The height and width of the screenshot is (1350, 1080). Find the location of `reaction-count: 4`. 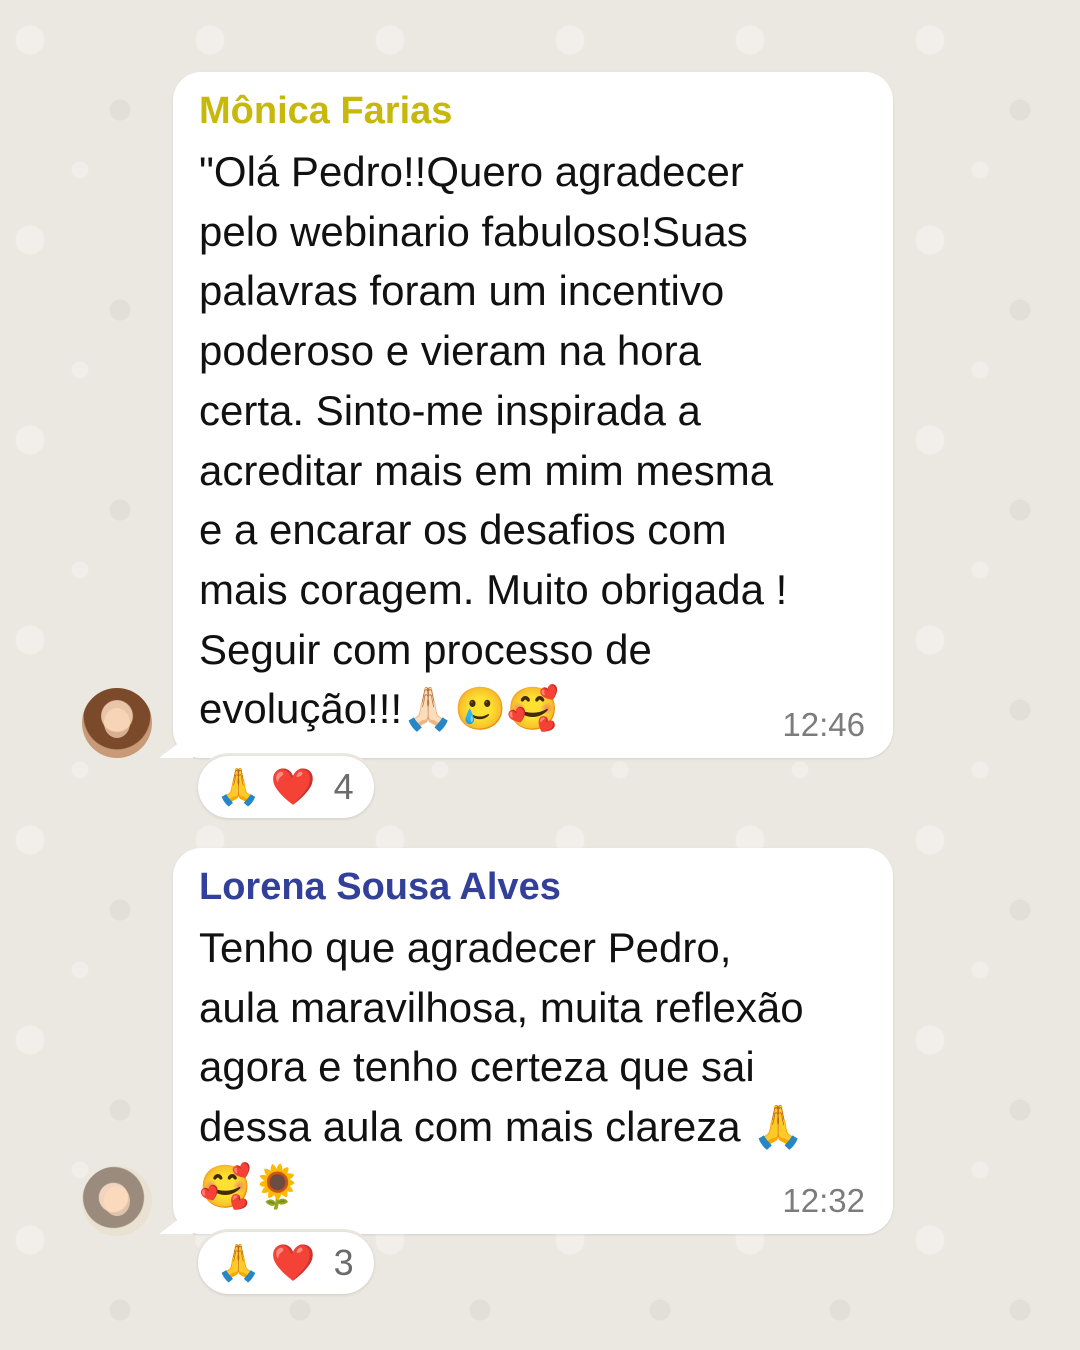

reaction-count: 4 is located at coordinates (343, 786).